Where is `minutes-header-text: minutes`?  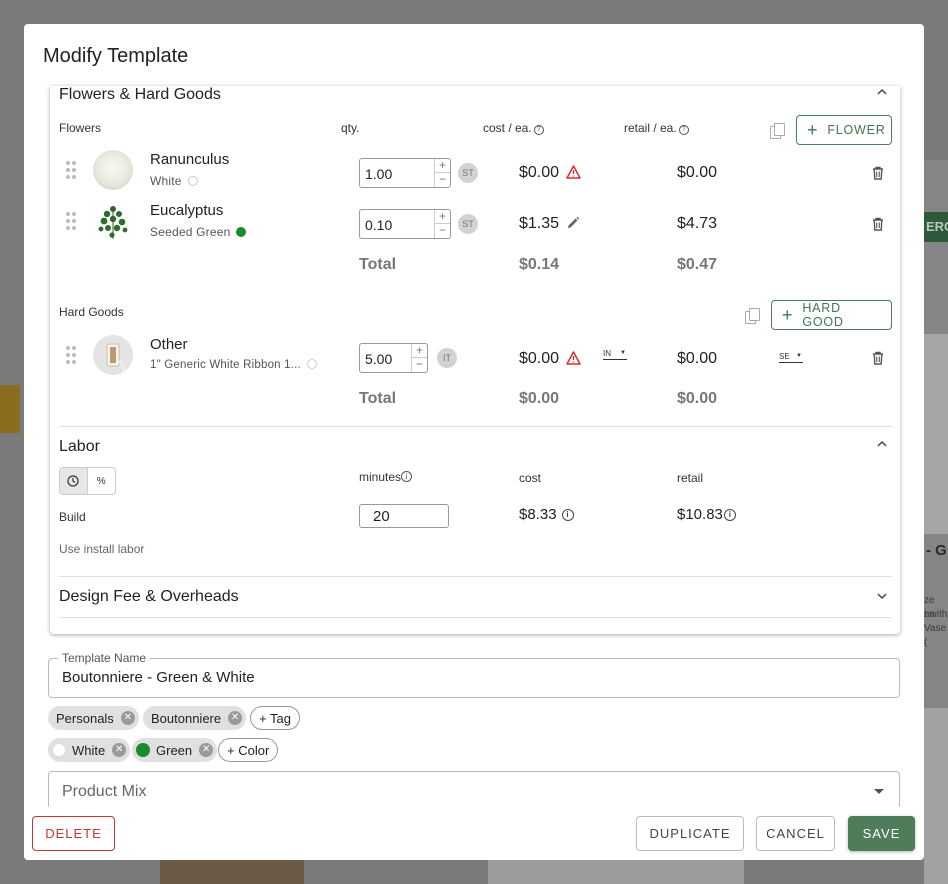
minutes-header-text: minutes is located at coordinates (380, 477).